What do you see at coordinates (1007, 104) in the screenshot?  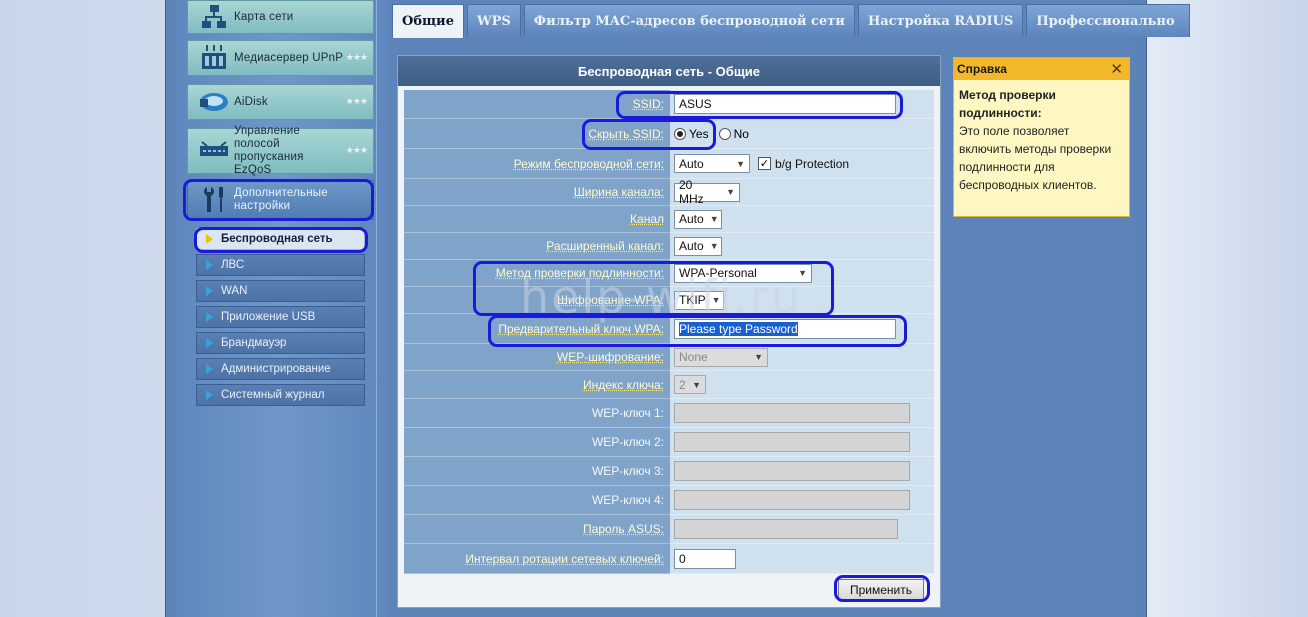 I see `help-heading: Метод проверки подлинности:` at bounding box center [1007, 104].